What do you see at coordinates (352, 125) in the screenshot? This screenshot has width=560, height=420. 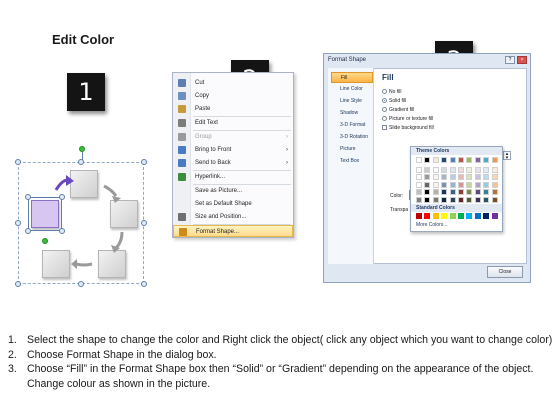 I see `nav-item-3-d-format: 3-D Format` at bounding box center [352, 125].